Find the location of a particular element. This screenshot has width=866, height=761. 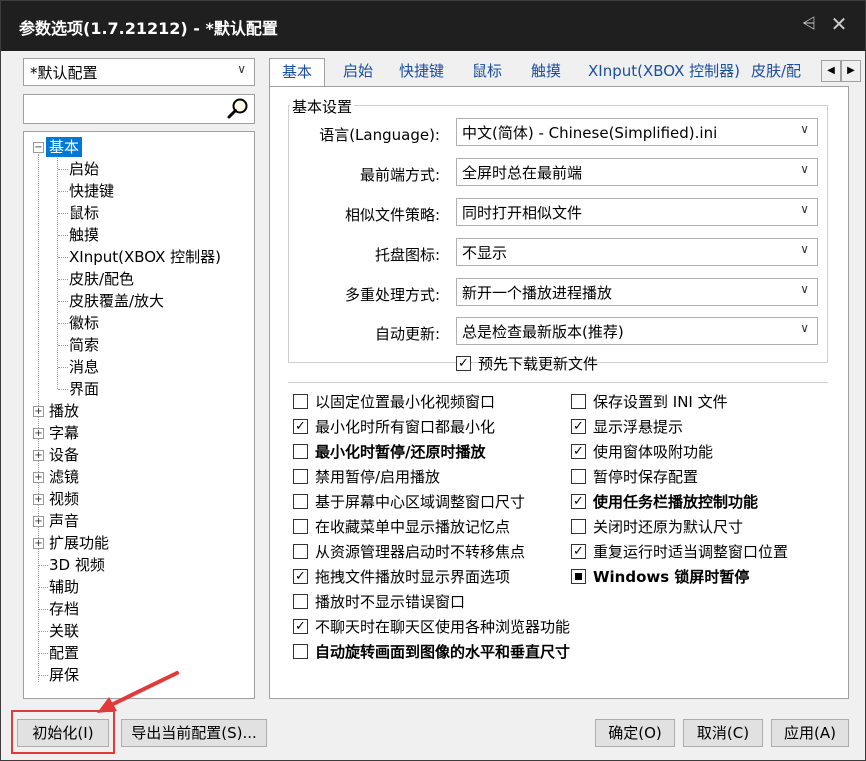

tree-item-basic: 基本 is located at coordinates (64, 147).